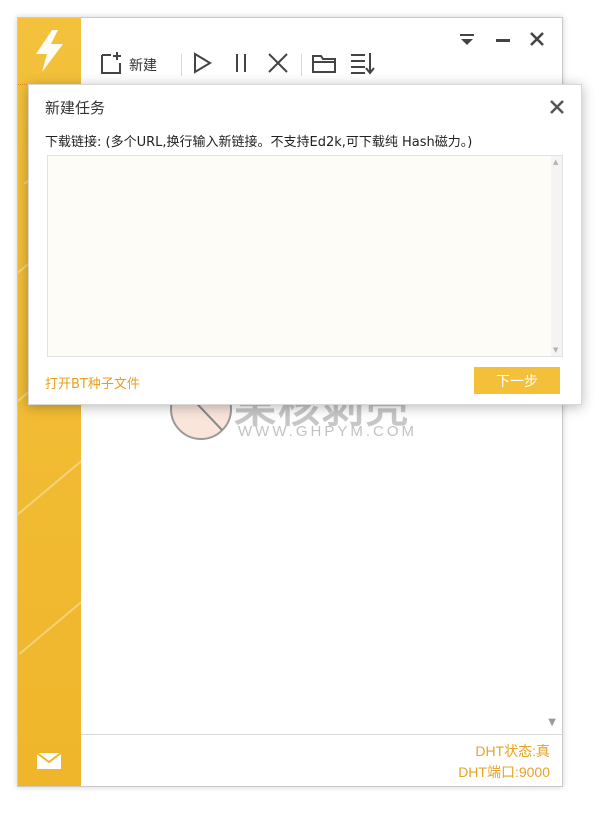 The image size is (599, 816). I want to click on delete-icon, so click(278, 65).